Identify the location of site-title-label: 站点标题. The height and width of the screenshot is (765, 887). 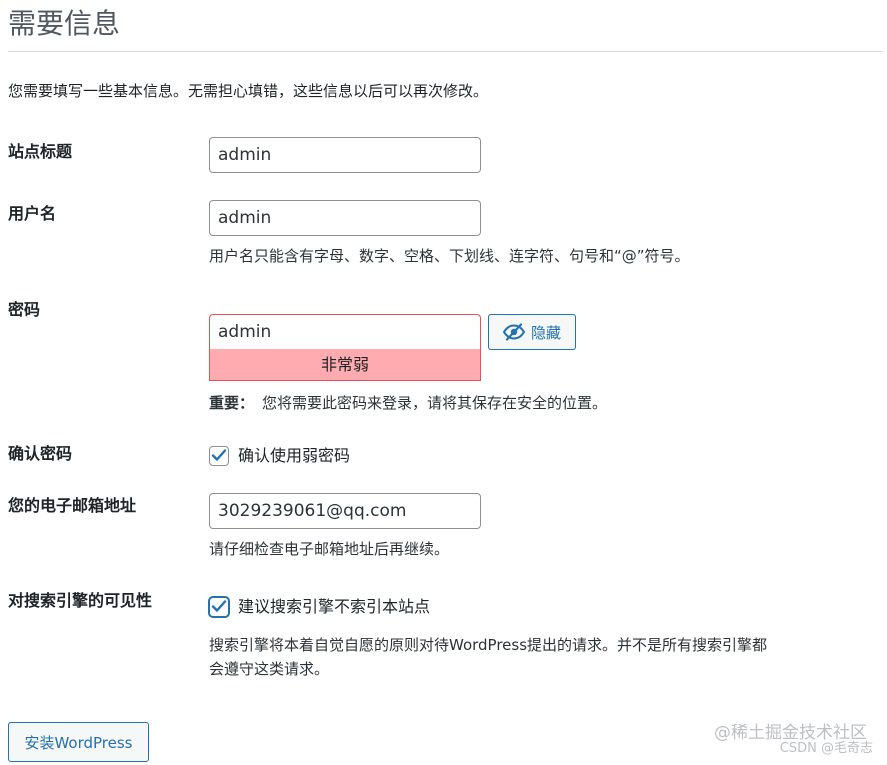
(40, 151).